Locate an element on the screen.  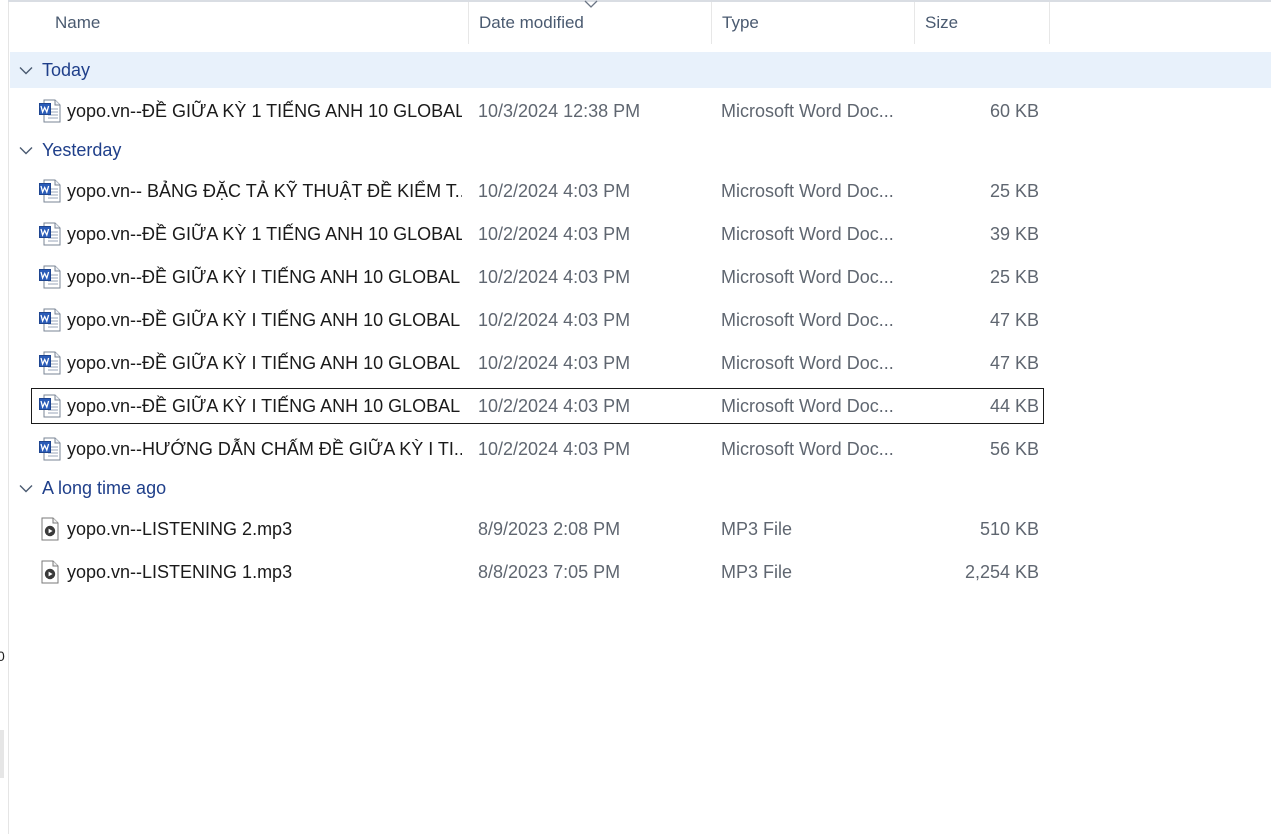
file-size: 56 KB is located at coordinates (1014, 449).